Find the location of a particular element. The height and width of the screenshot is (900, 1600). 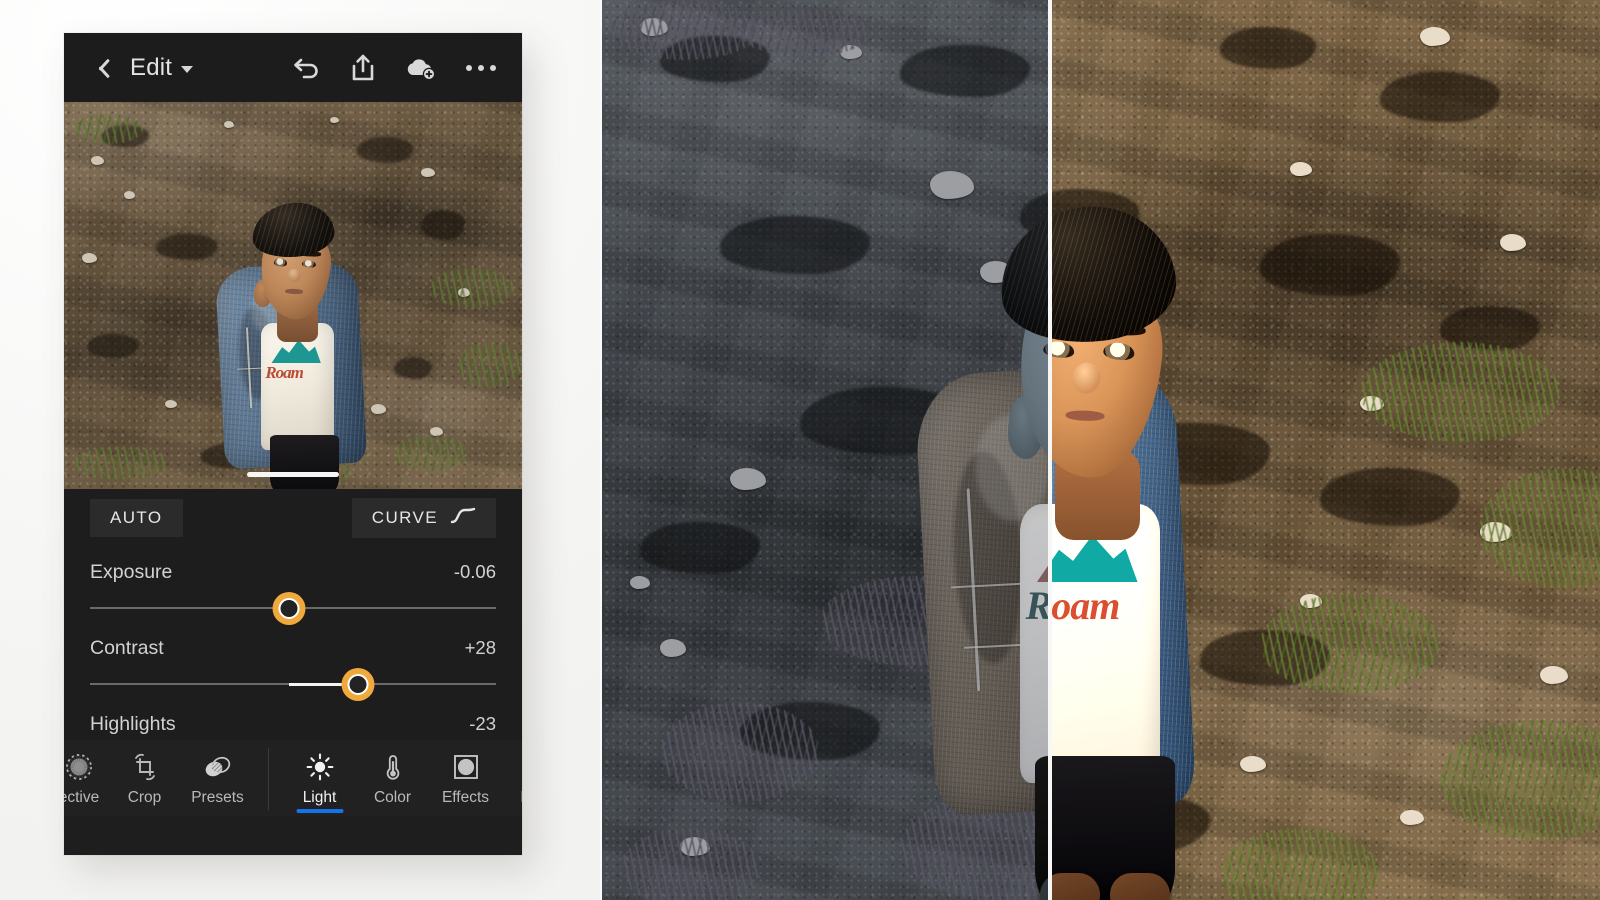

toolbar-item-crop: Crop is located at coordinates (144, 776).